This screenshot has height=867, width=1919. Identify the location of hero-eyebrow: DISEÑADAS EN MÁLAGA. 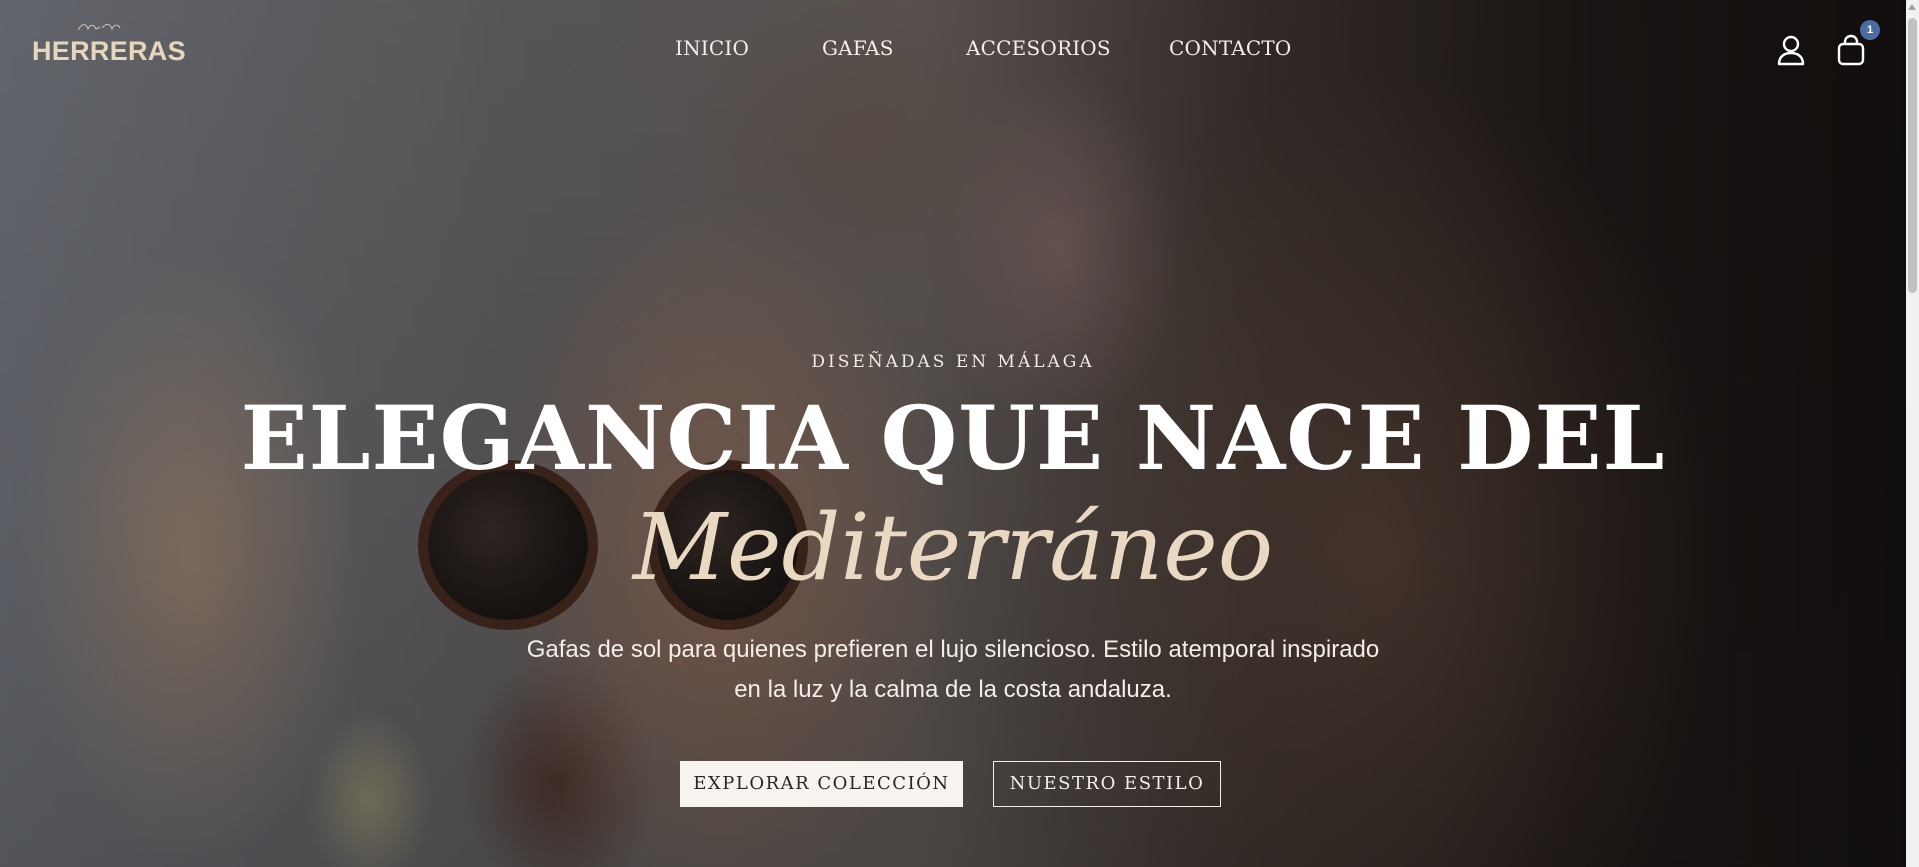
(953, 362).